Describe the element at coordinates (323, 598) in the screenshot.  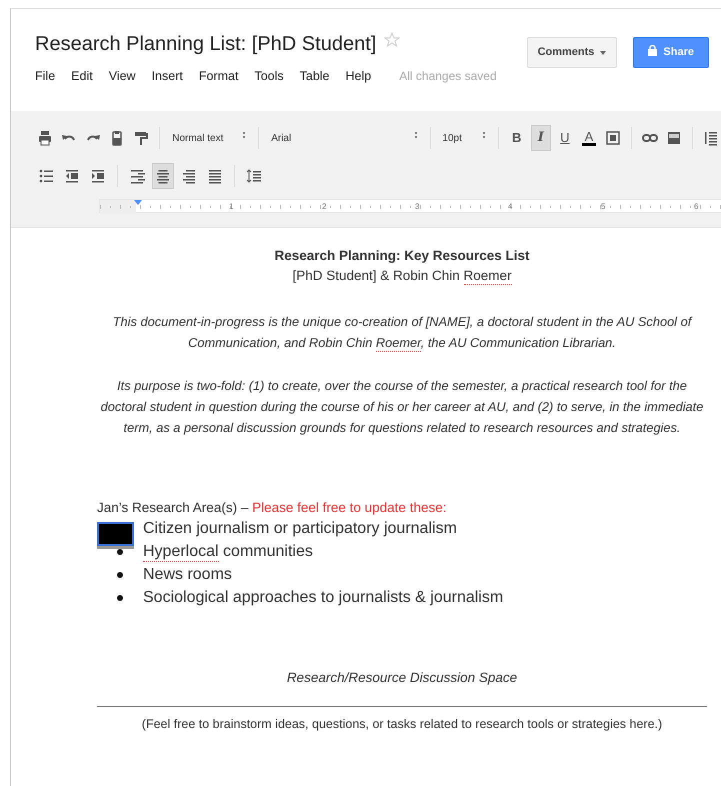
I see `list-item: Sociological approaches to journalists & journalism` at that location.